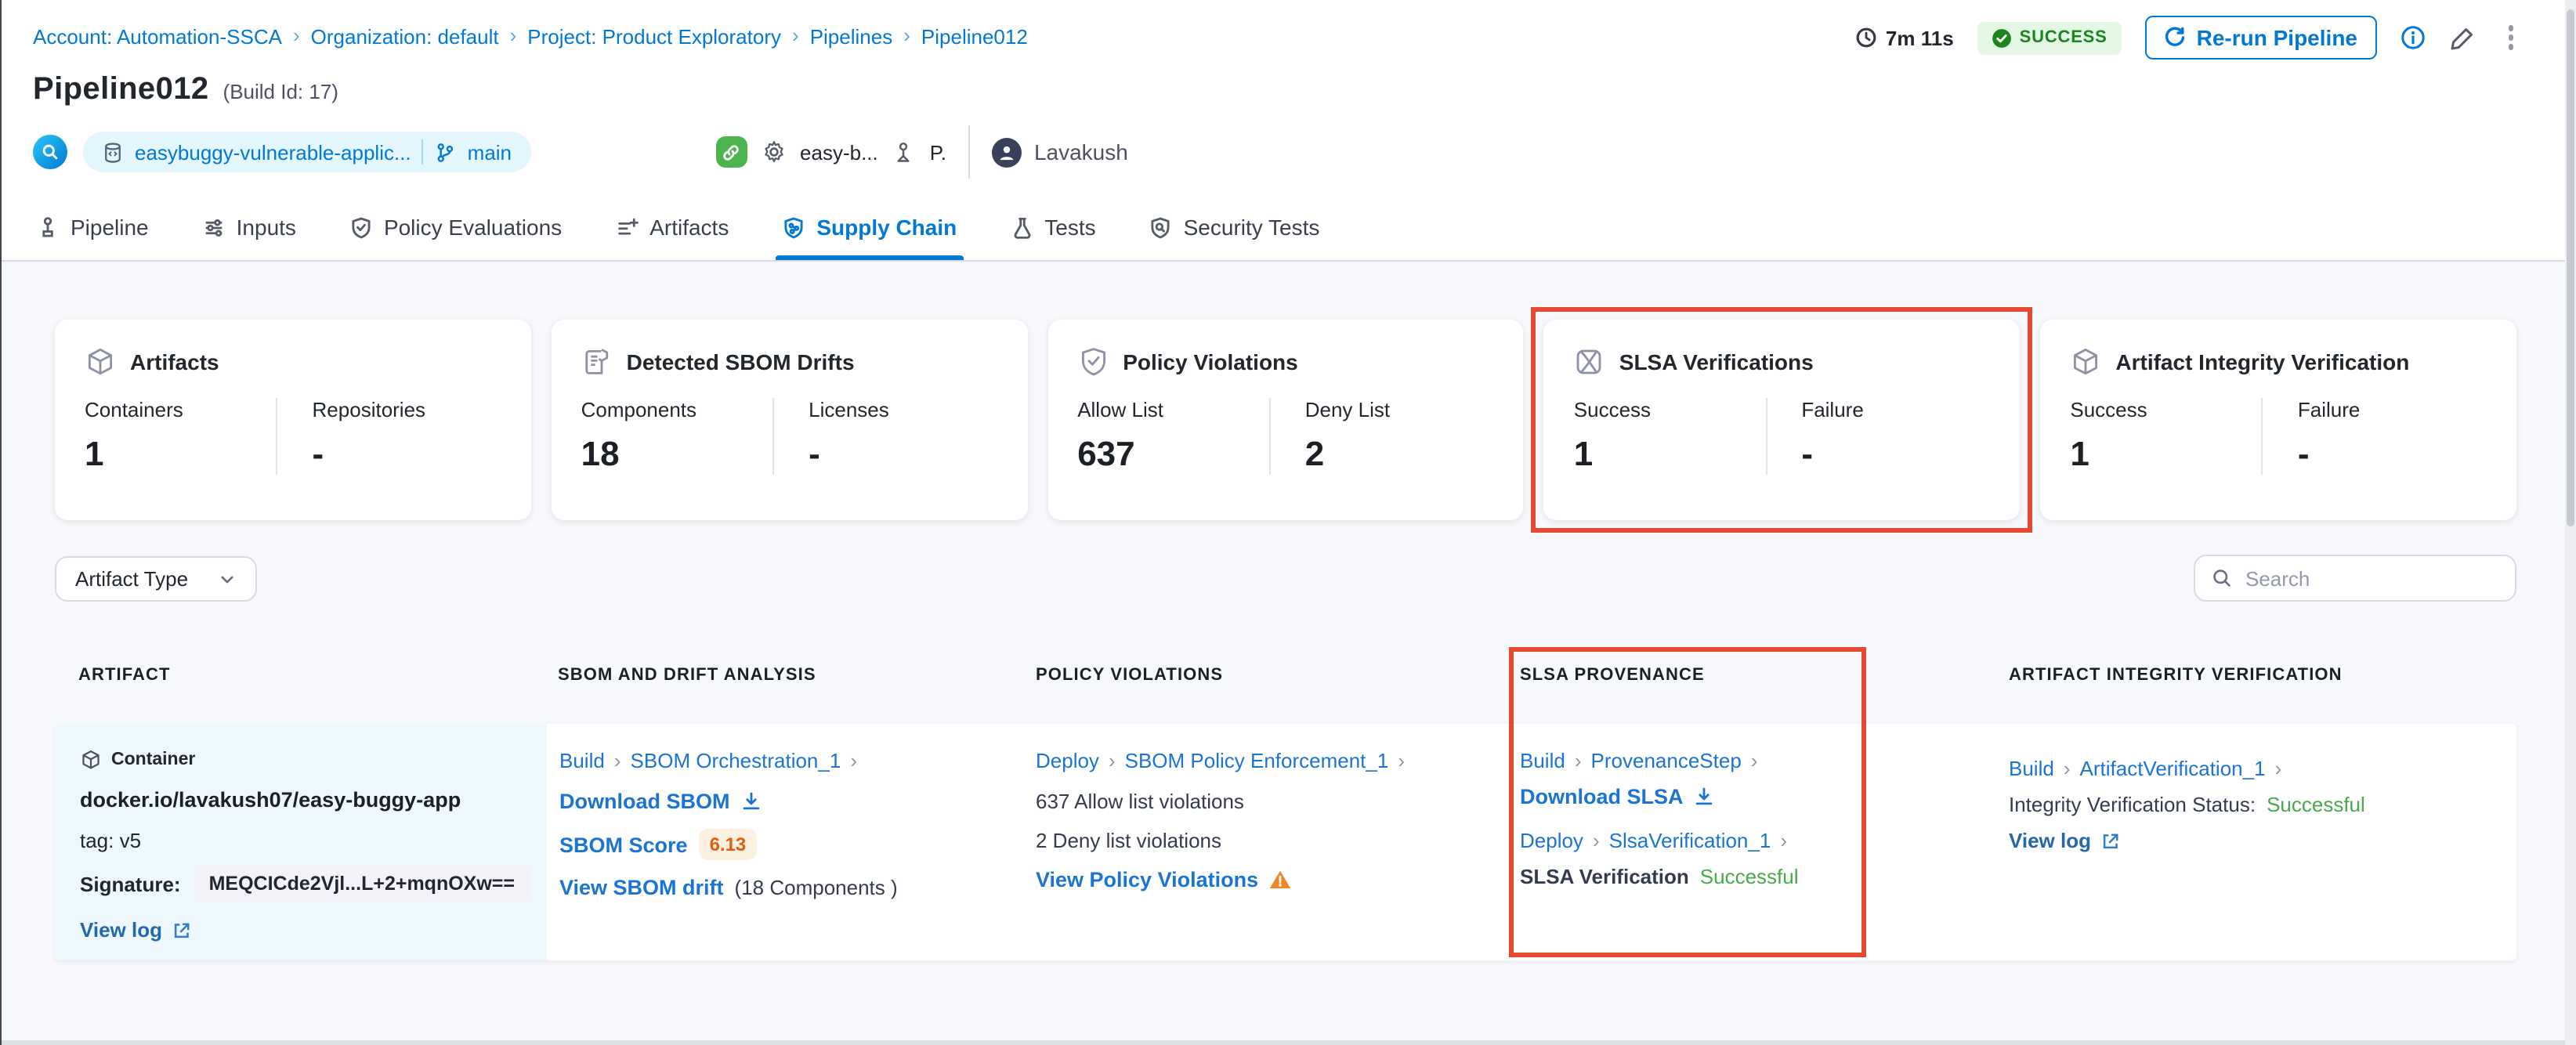  I want to click on step-link: SBOM Policy Enforcement_1, so click(1257, 760).